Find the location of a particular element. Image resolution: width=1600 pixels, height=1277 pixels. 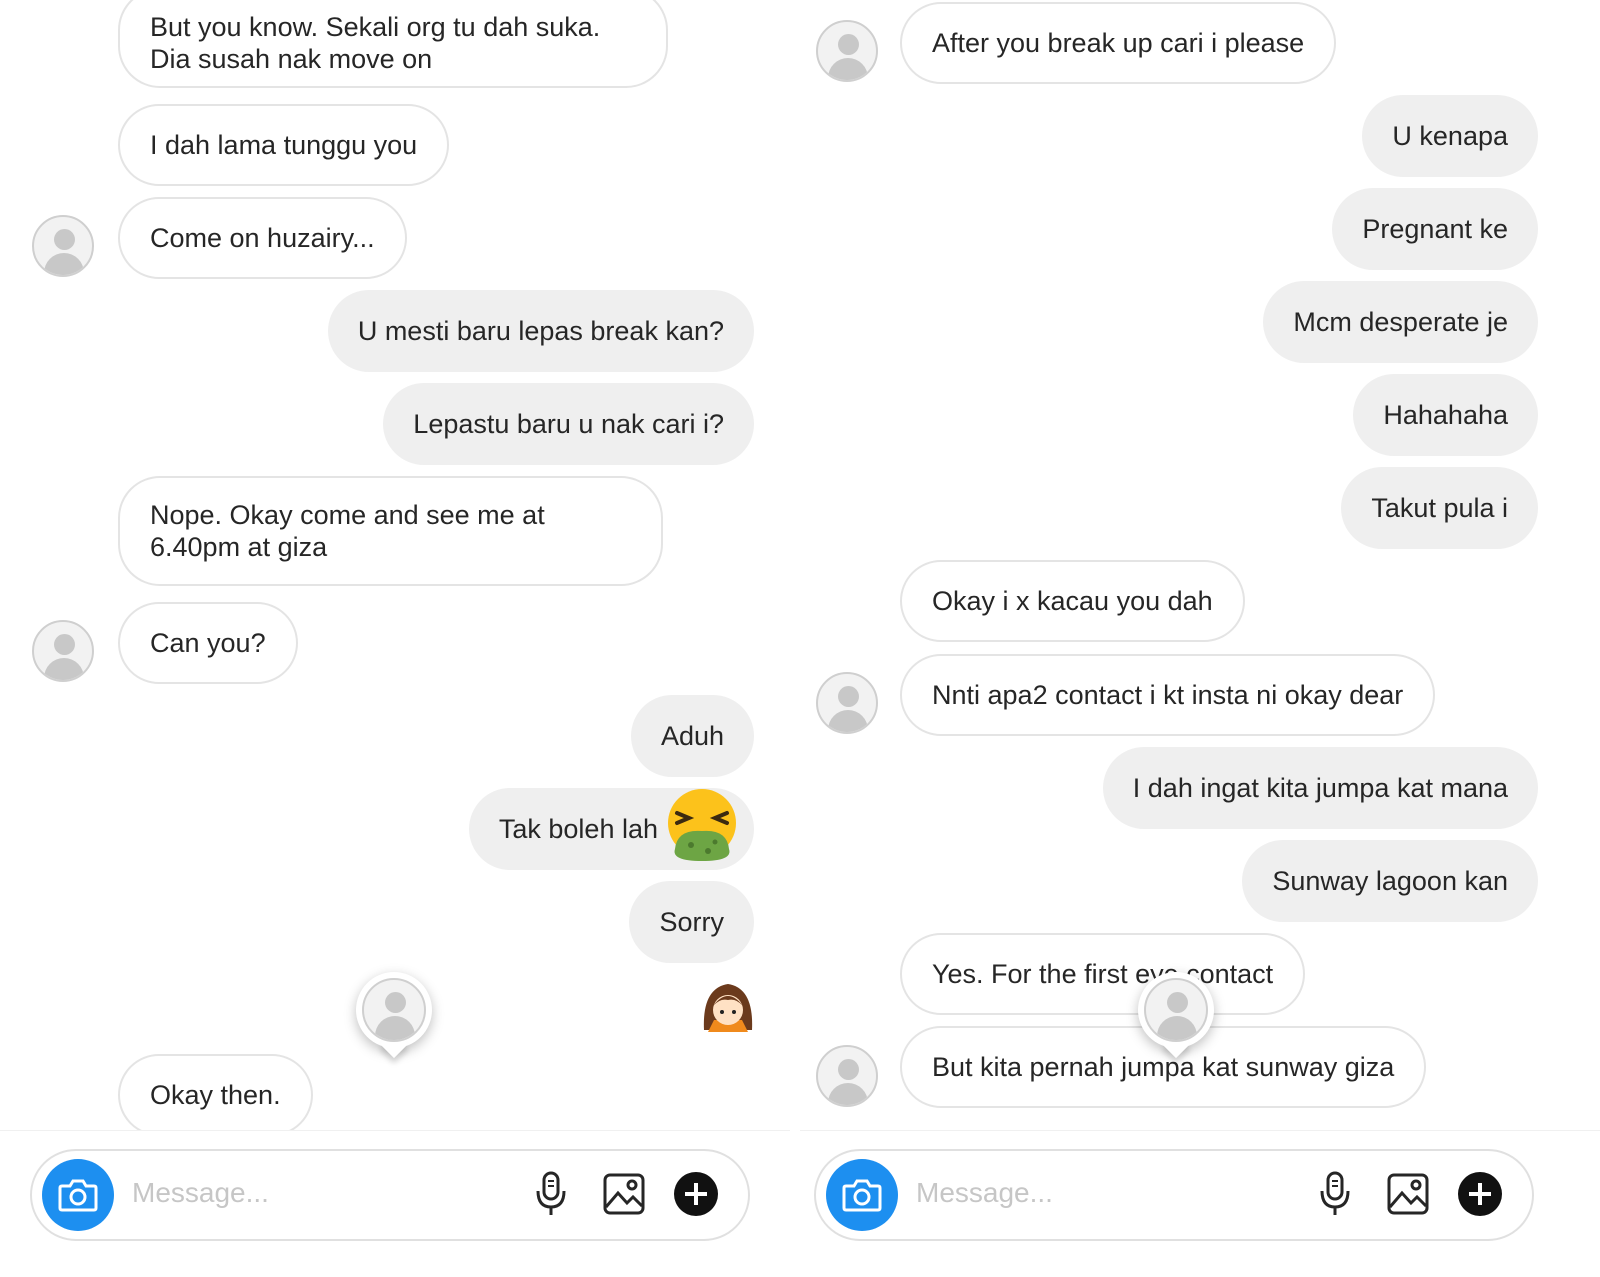

message-text: U kenapa is located at coordinates (1450, 136).